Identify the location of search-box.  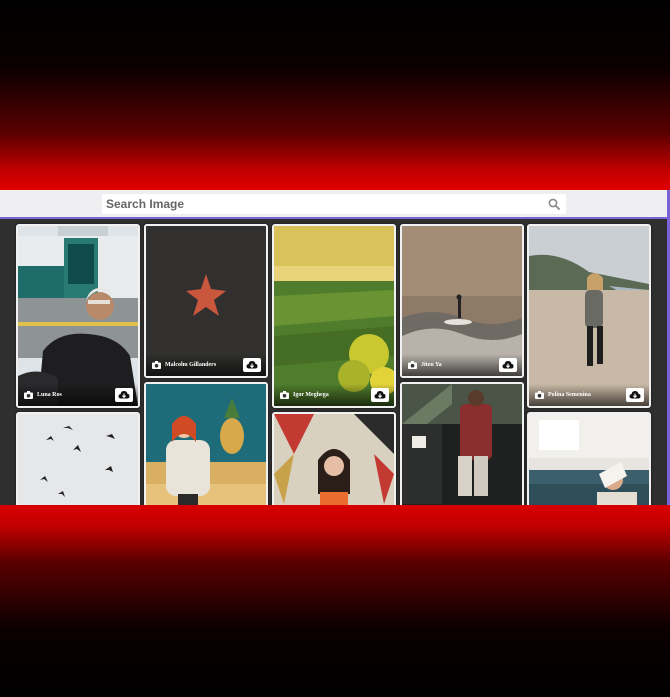
(334, 204).